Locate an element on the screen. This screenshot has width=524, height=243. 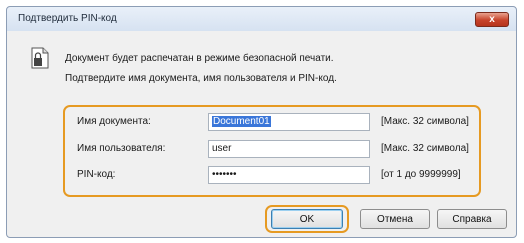
user-name-hint: [Макс. 32 символа] is located at coordinates (425, 148).